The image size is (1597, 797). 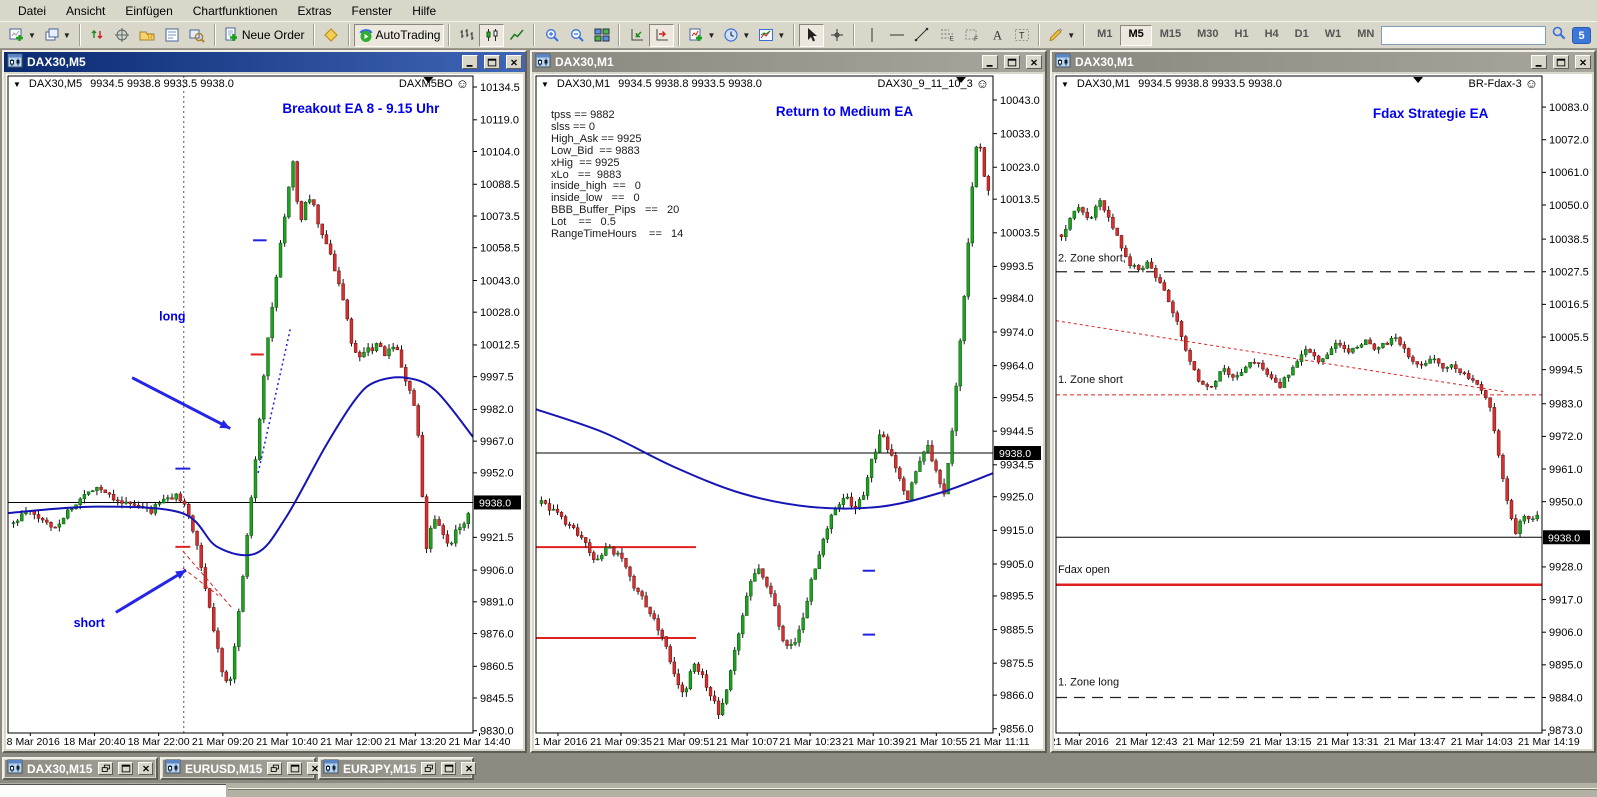 I want to click on menu-fenster: Fenster, so click(x=372, y=11).